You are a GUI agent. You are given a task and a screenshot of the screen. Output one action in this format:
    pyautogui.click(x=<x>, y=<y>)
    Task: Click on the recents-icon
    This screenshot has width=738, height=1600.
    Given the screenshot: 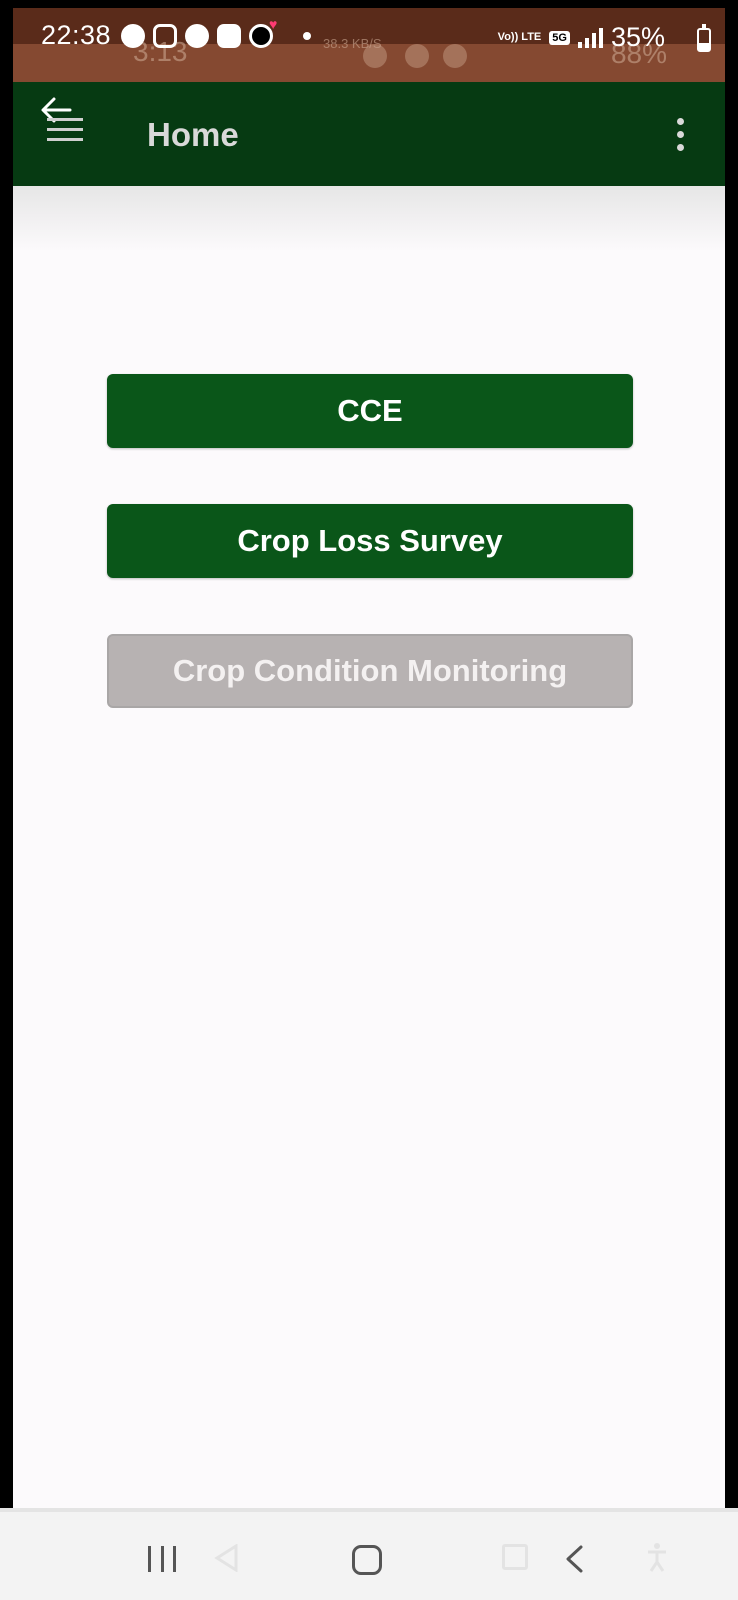 What is the action you would take?
    pyautogui.click(x=162, y=1559)
    